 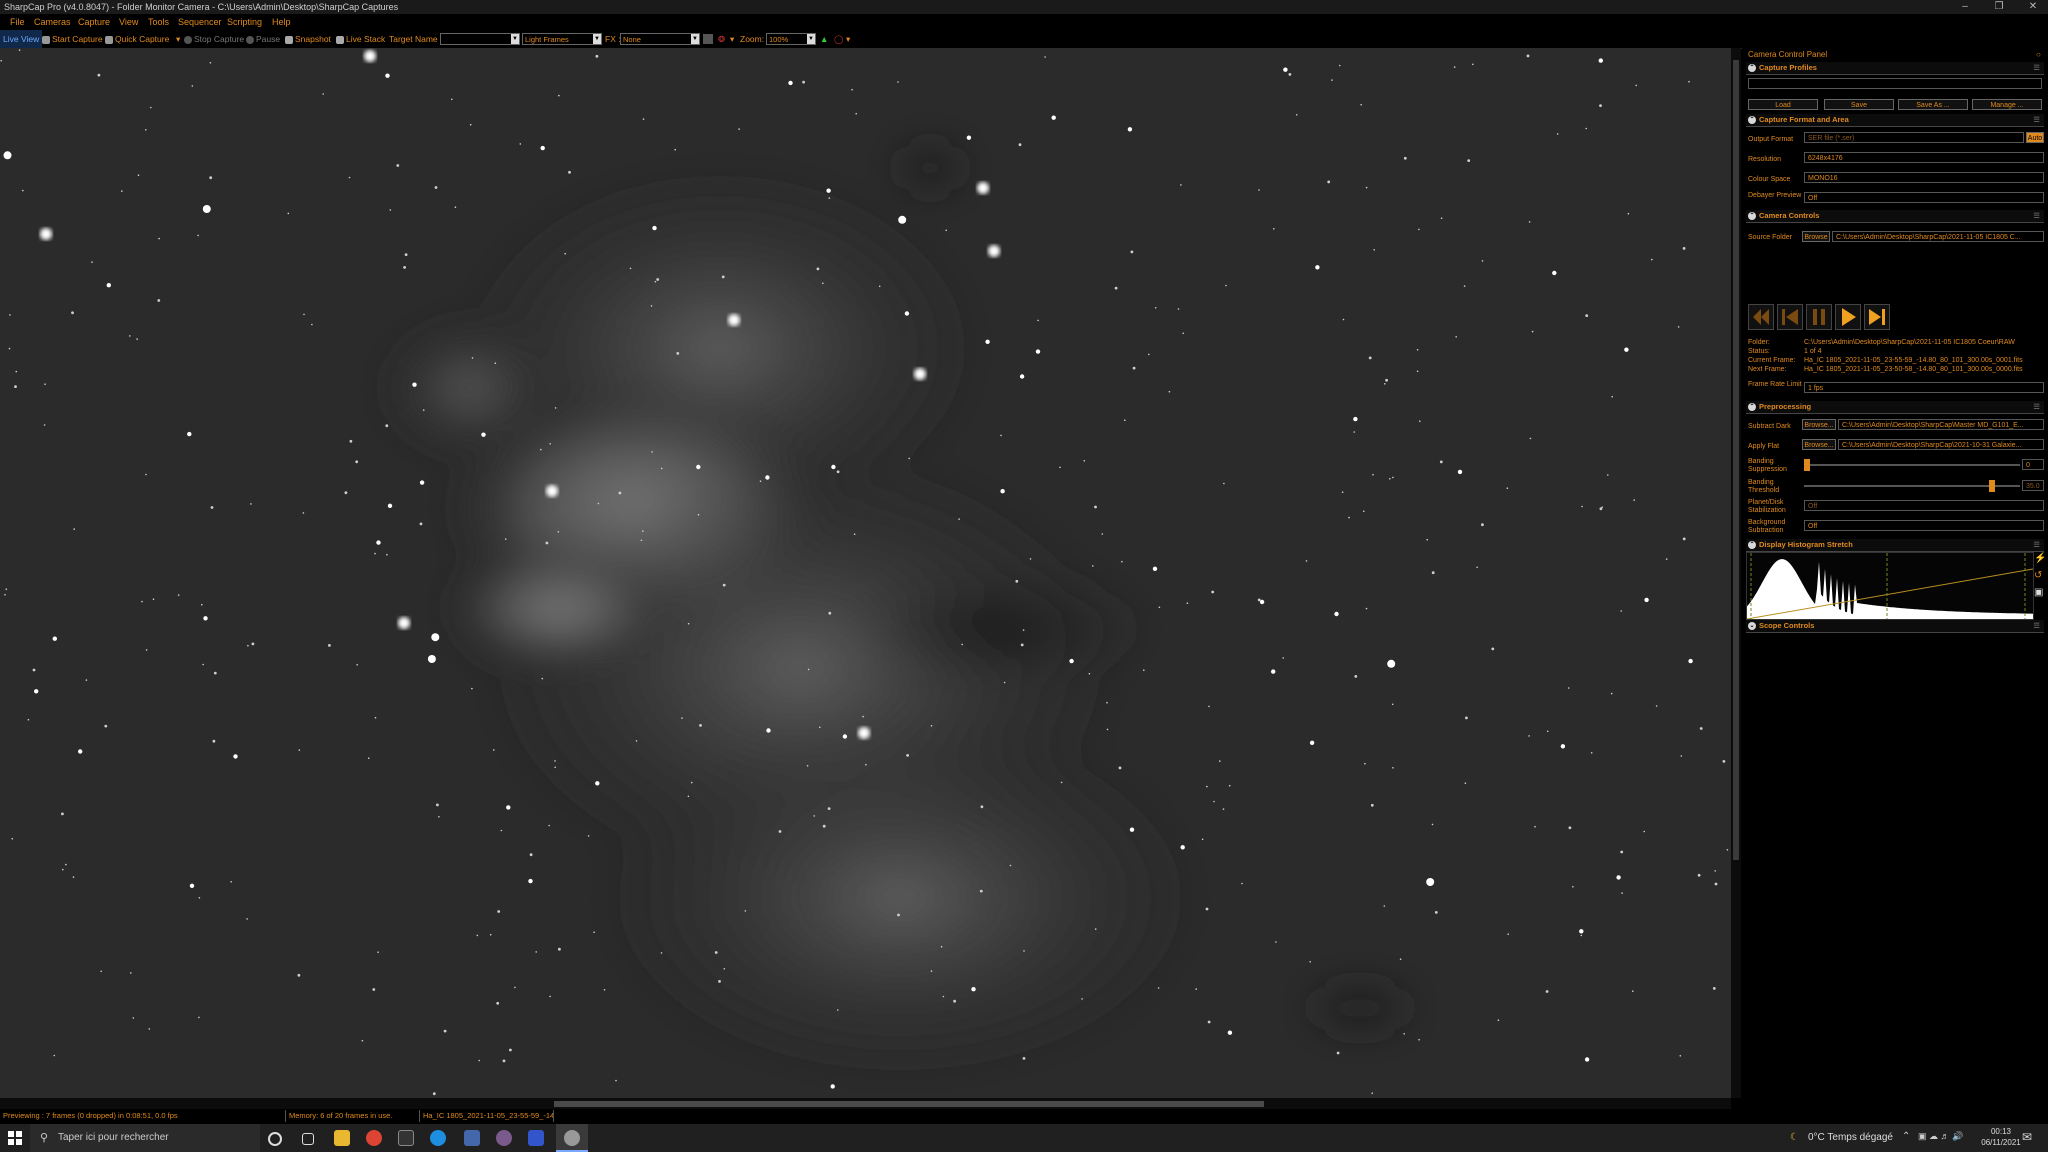 I want to click on maximize-button: ❐, so click(x=1999, y=7).